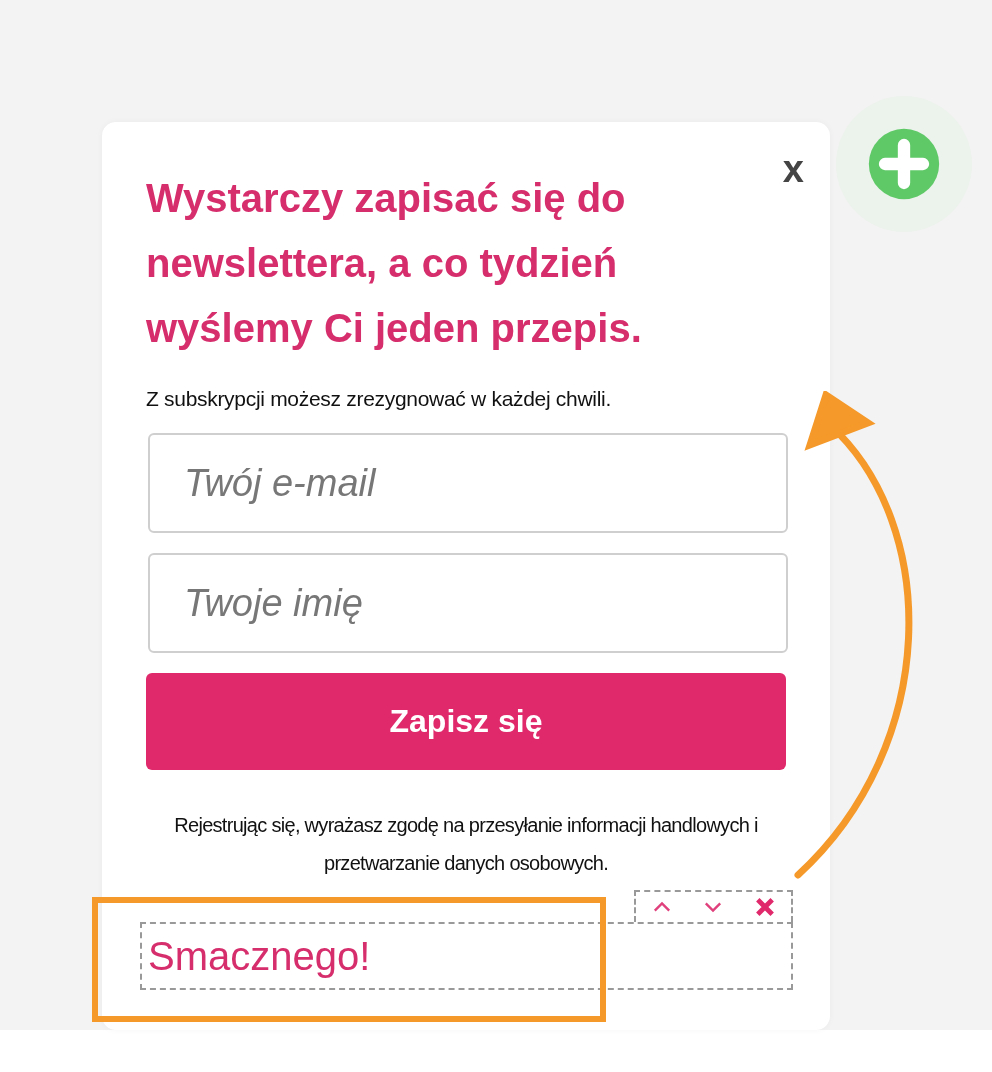 This screenshot has height=1072, width=992. What do you see at coordinates (904, 164) in the screenshot?
I see `plus-icon` at bounding box center [904, 164].